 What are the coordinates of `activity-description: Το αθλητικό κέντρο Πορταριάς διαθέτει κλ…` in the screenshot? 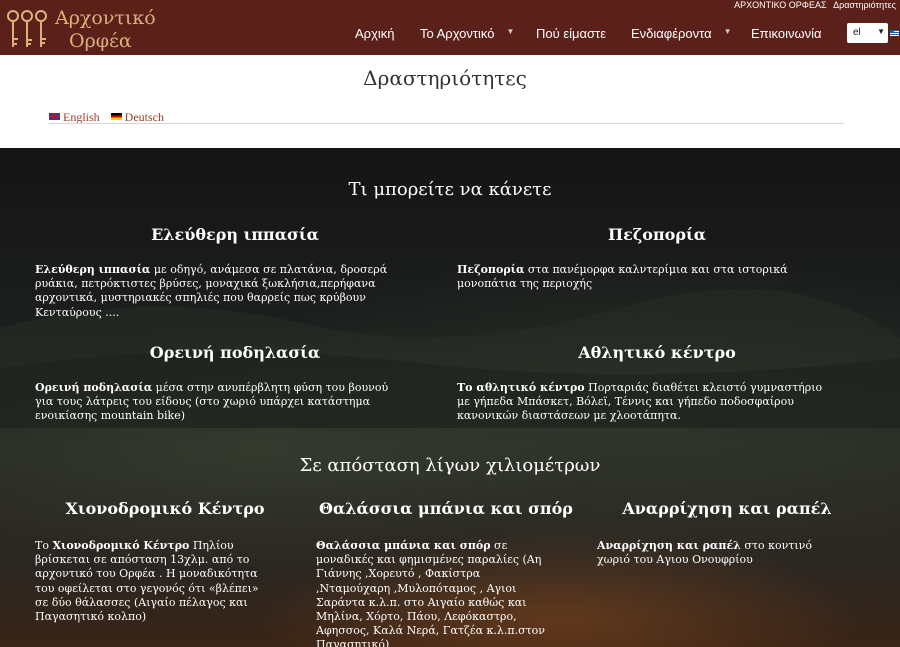 It's located at (644, 402).